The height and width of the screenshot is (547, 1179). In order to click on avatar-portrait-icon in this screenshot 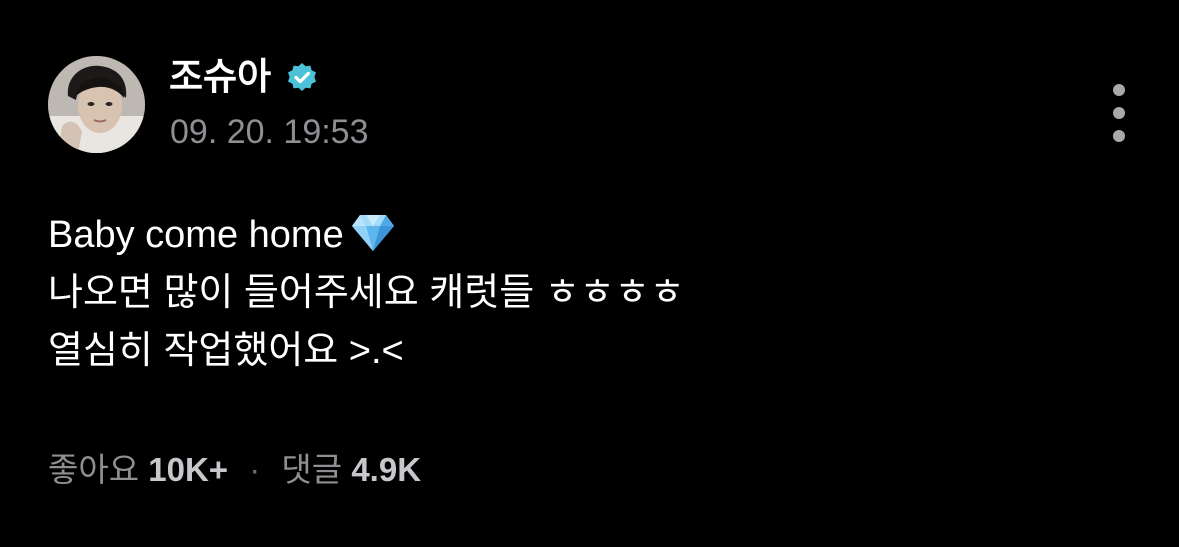, I will do `click(96, 104)`.